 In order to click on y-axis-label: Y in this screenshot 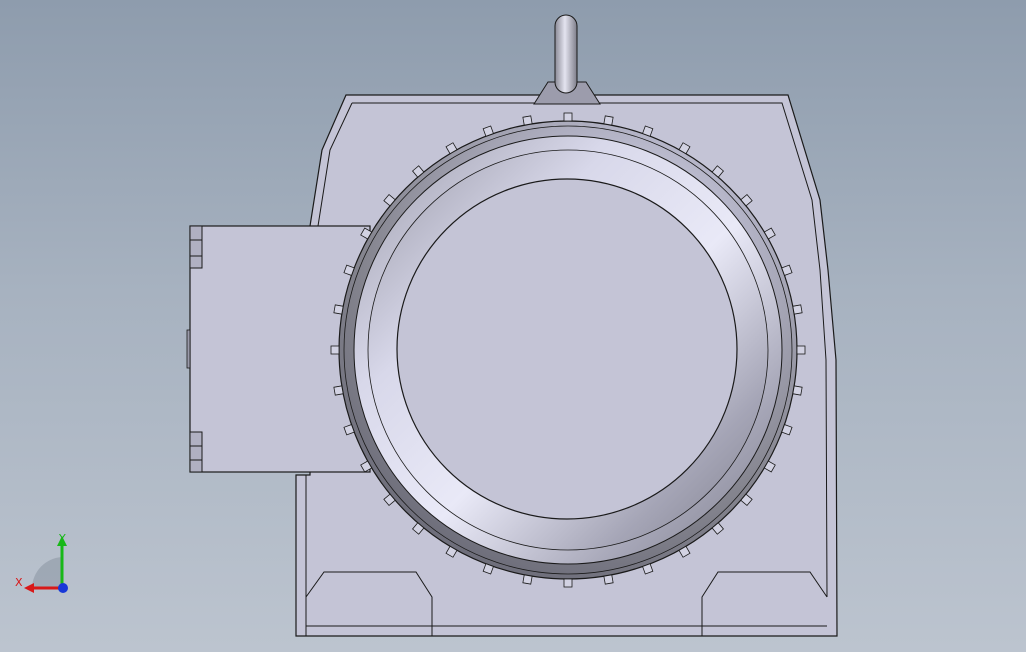, I will do `click(62, 538)`.